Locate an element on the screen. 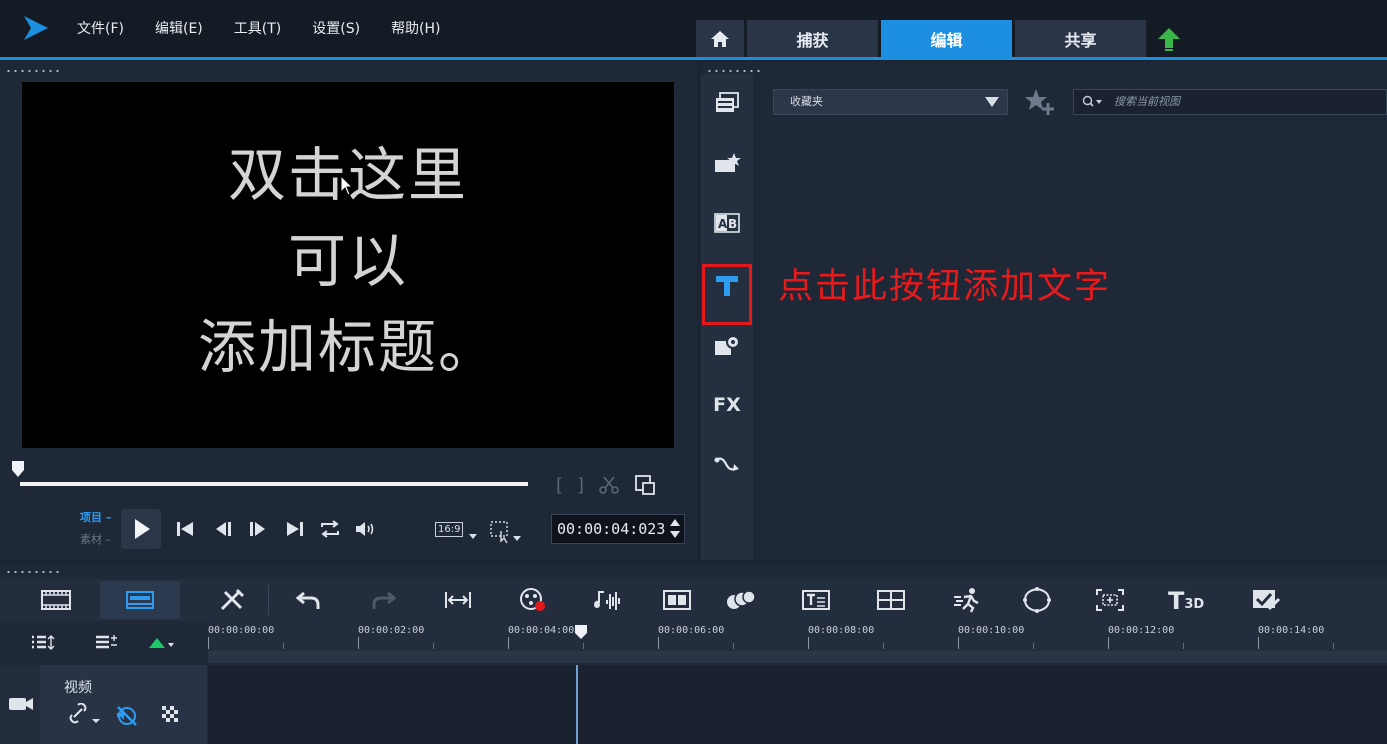  search-placeholder: 搜索当前视图 is located at coordinates (1147, 101).